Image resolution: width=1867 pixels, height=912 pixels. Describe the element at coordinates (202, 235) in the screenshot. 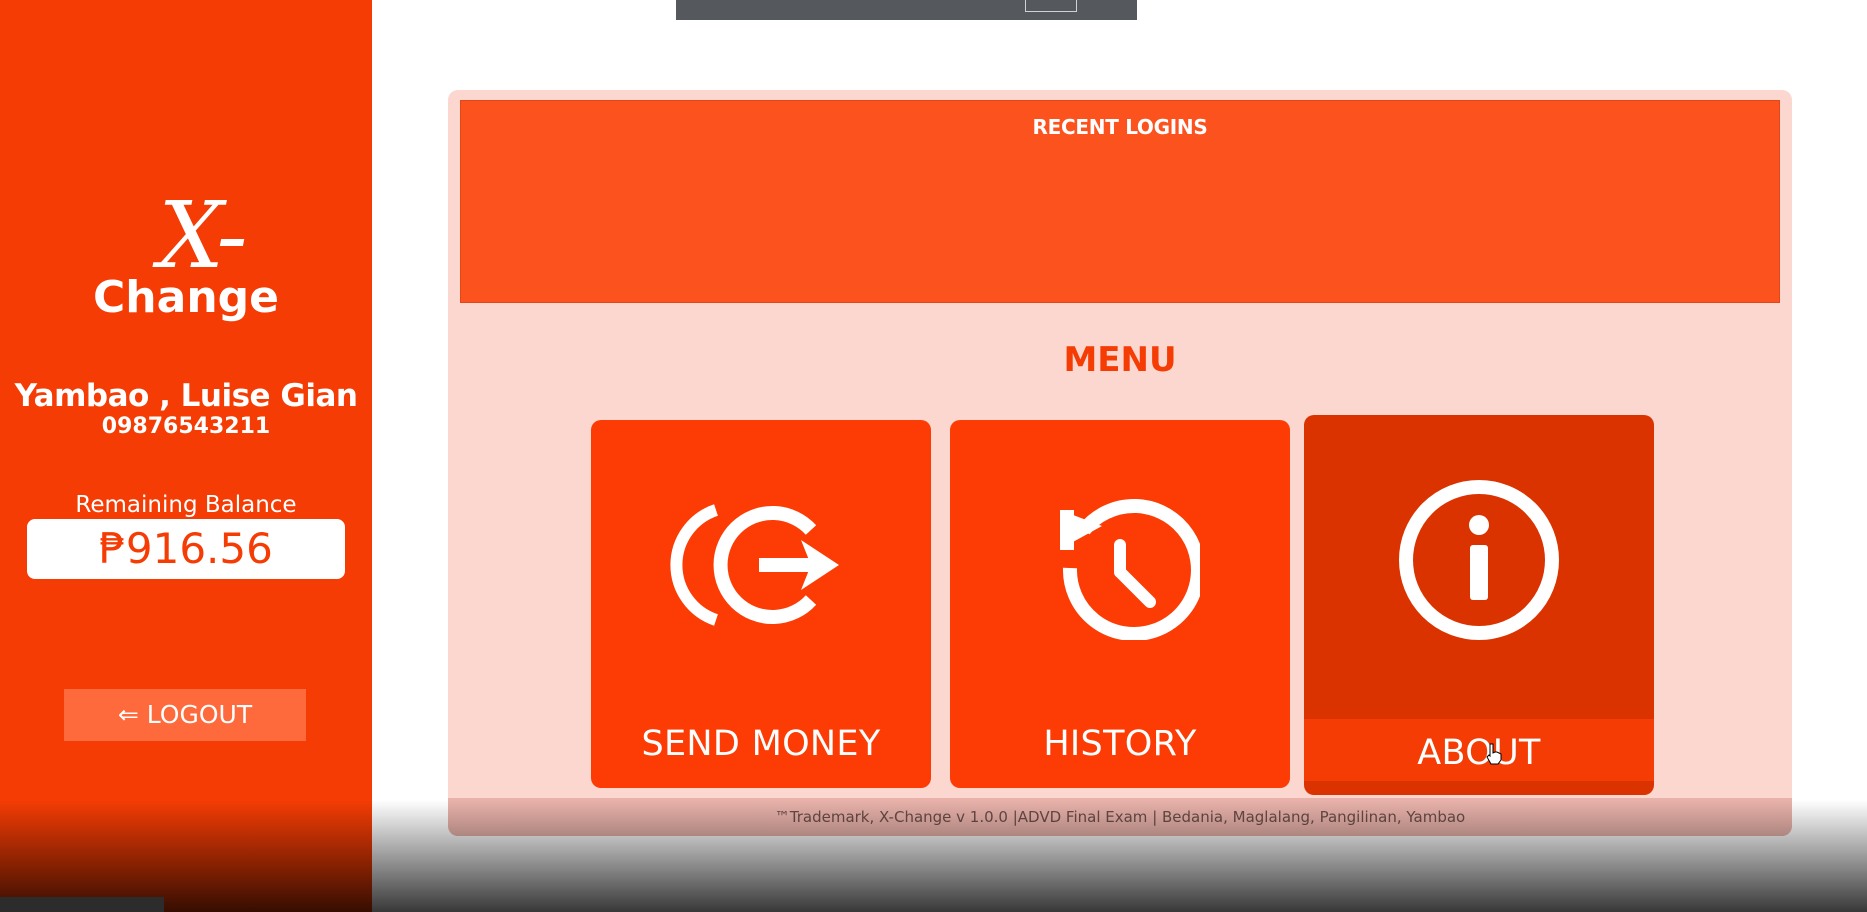

I see `logo-mark: X-` at that location.